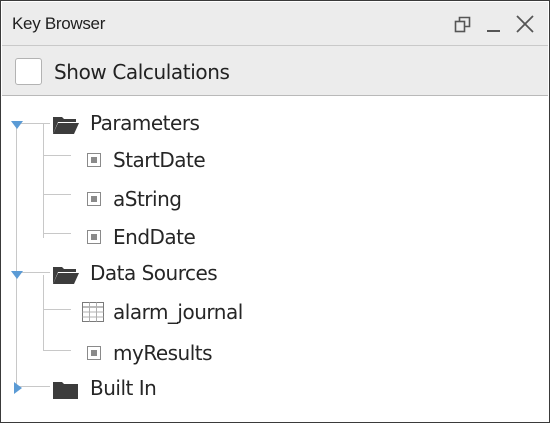 The width and height of the screenshot is (552, 425). What do you see at coordinates (154, 273) in the screenshot?
I see `tree-node-label: Data Sources` at bounding box center [154, 273].